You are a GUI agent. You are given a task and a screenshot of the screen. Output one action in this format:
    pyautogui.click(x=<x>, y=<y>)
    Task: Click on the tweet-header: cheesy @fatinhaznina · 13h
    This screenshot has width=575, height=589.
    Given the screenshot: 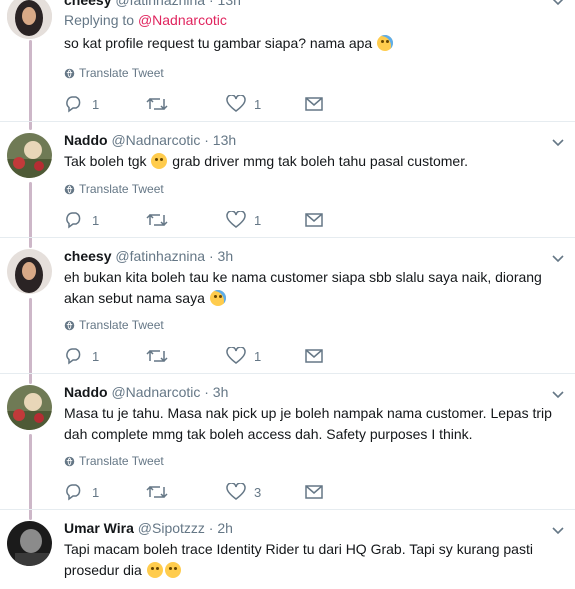 What is the action you would take?
    pyautogui.click(x=152, y=4)
    